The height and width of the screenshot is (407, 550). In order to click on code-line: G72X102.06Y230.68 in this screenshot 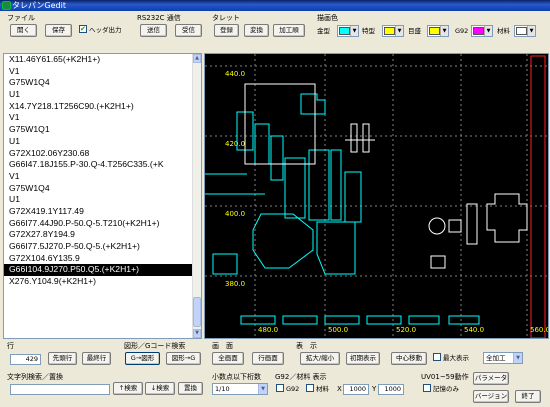, I will do `click(102, 154)`.